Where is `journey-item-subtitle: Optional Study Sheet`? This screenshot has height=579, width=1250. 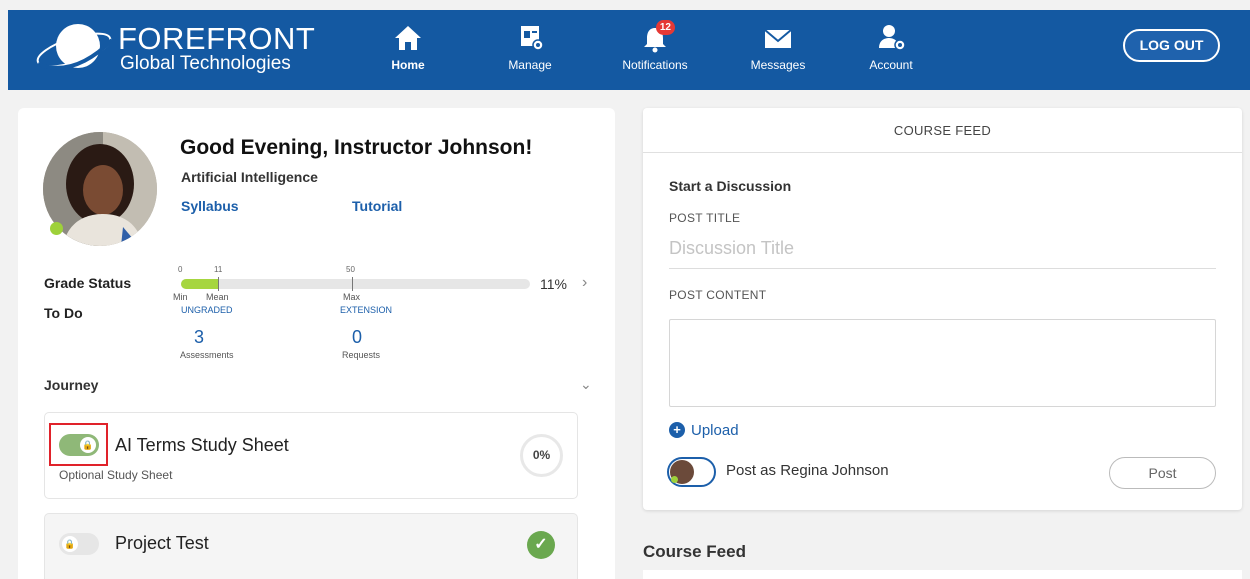
journey-item-subtitle: Optional Study Sheet is located at coordinates (116, 475).